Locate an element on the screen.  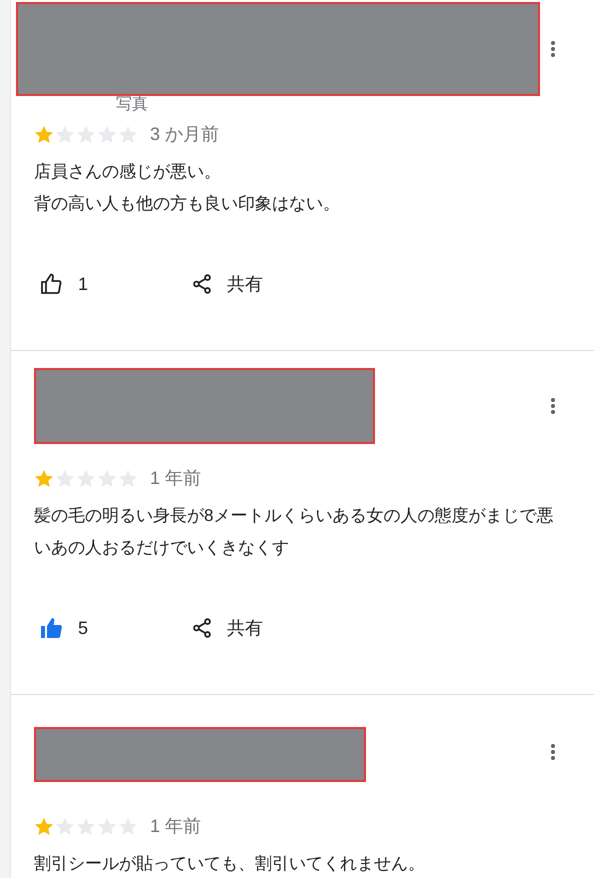
review-text: 店員さんの感じが悪い。 is located at coordinates (128, 172).